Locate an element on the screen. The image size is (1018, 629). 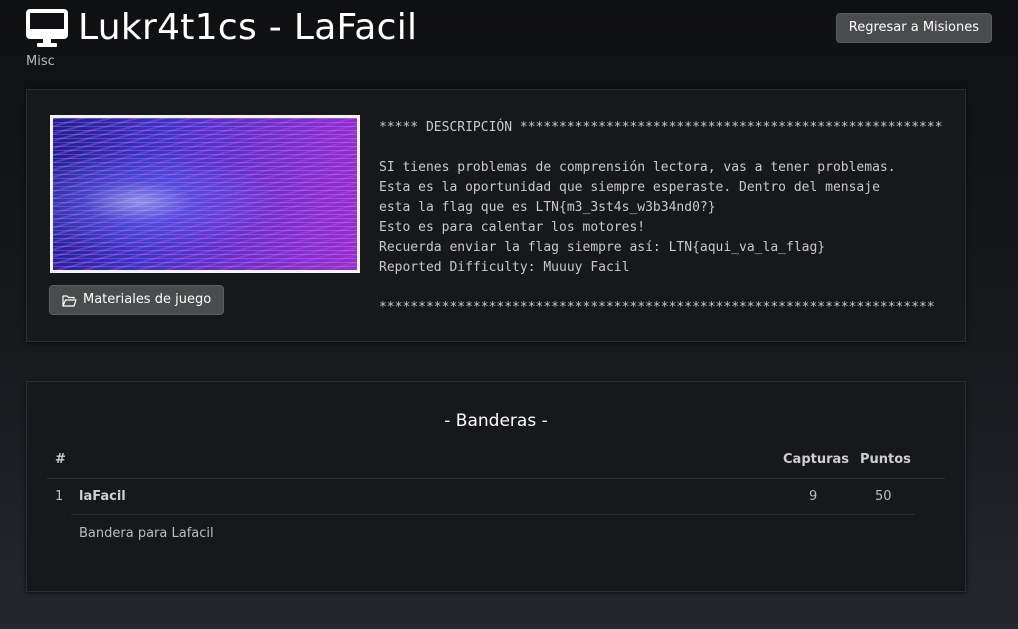
challenge-image is located at coordinates (205, 194).